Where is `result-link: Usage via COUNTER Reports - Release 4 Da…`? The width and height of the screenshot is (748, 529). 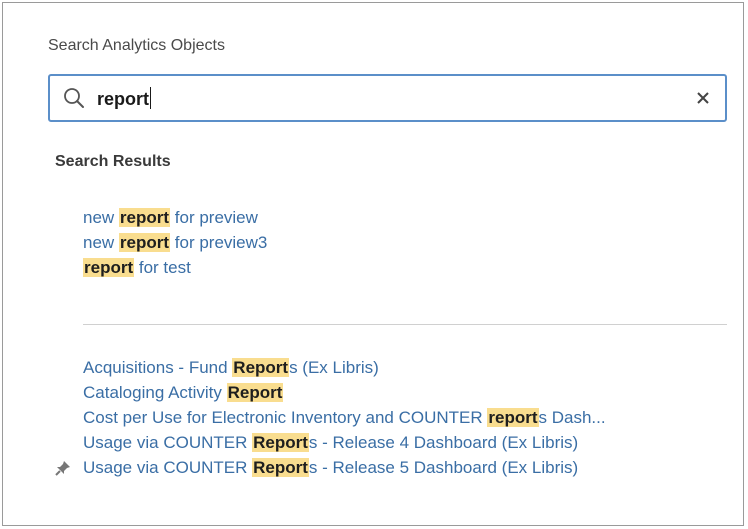 result-link: Usage via COUNTER Reports - Release 4 Da… is located at coordinates (344, 442).